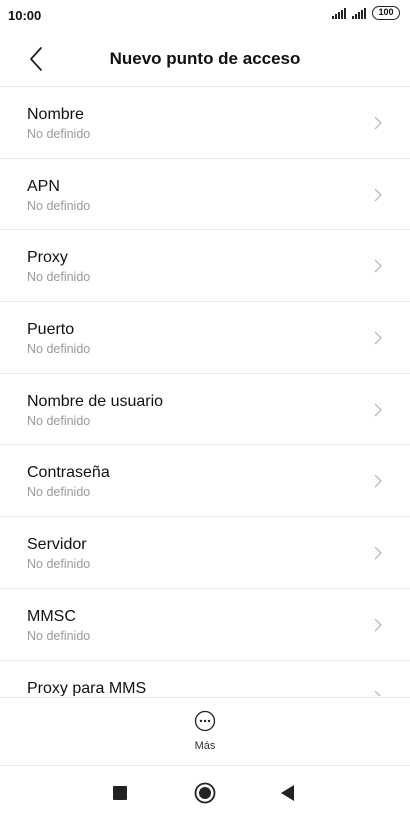 The image size is (410, 820). What do you see at coordinates (25, 15) in the screenshot?
I see `status-time: 10:00` at bounding box center [25, 15].